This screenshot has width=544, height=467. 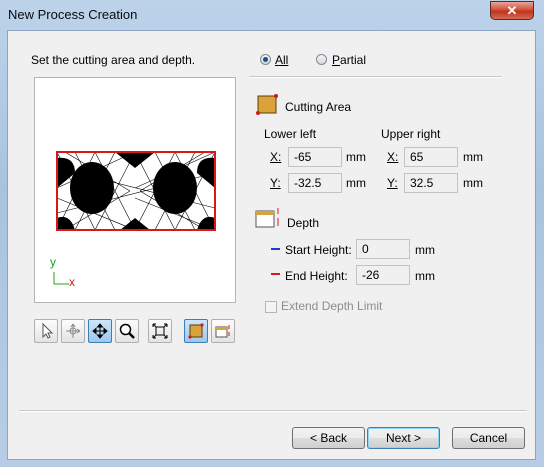 I want to click on fit-view-icon, so click(x=160, y=331).